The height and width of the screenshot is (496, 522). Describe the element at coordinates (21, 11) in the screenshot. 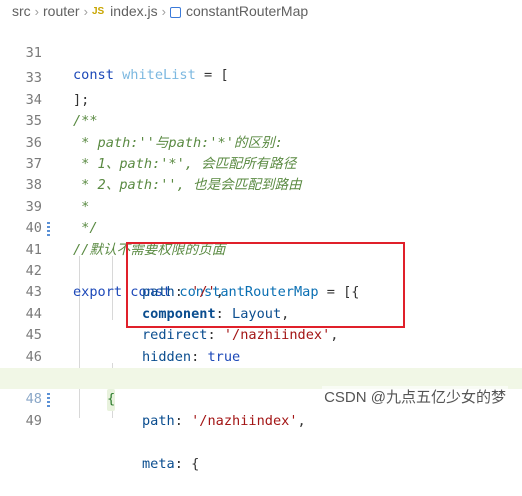

I see `breadcrumb-item-src: src` at that location.